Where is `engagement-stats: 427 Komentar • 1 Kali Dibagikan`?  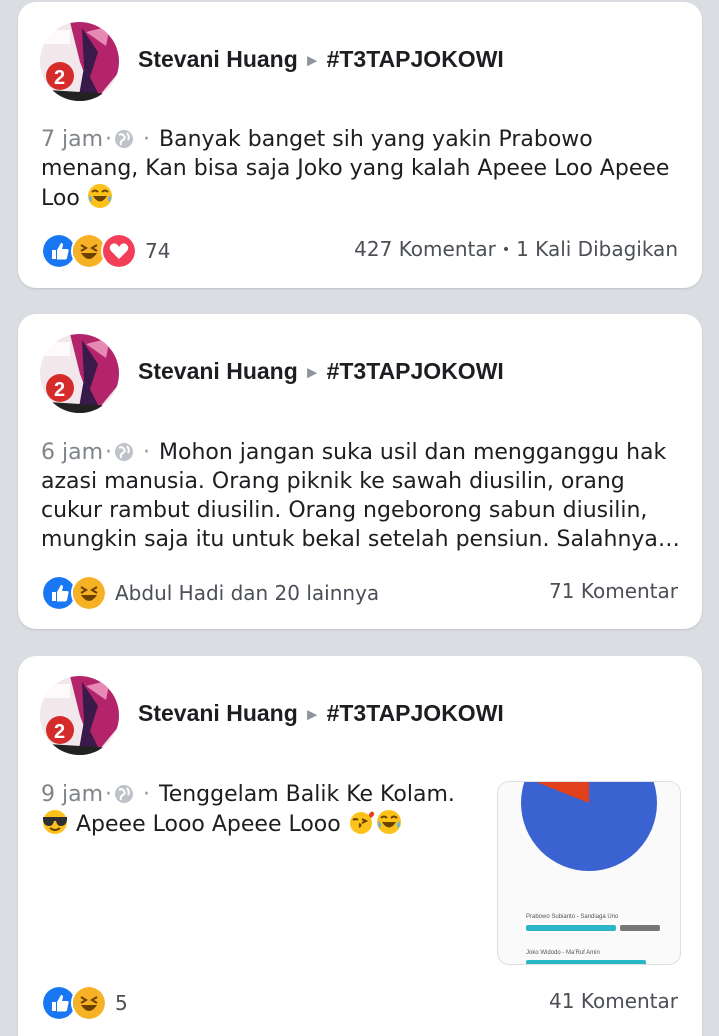 engagement-stats: 427 Komentar • 1 Kali Dibagikan is located at coordinates (516, 249).